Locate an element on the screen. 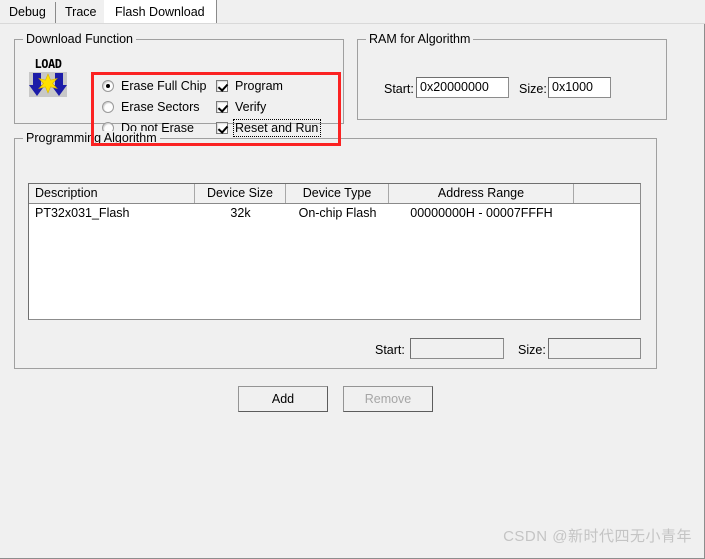 Image resolution: width=705 pixels, height=559 pixels. cell-device-size: 32k is located at coordinates (240, 213).